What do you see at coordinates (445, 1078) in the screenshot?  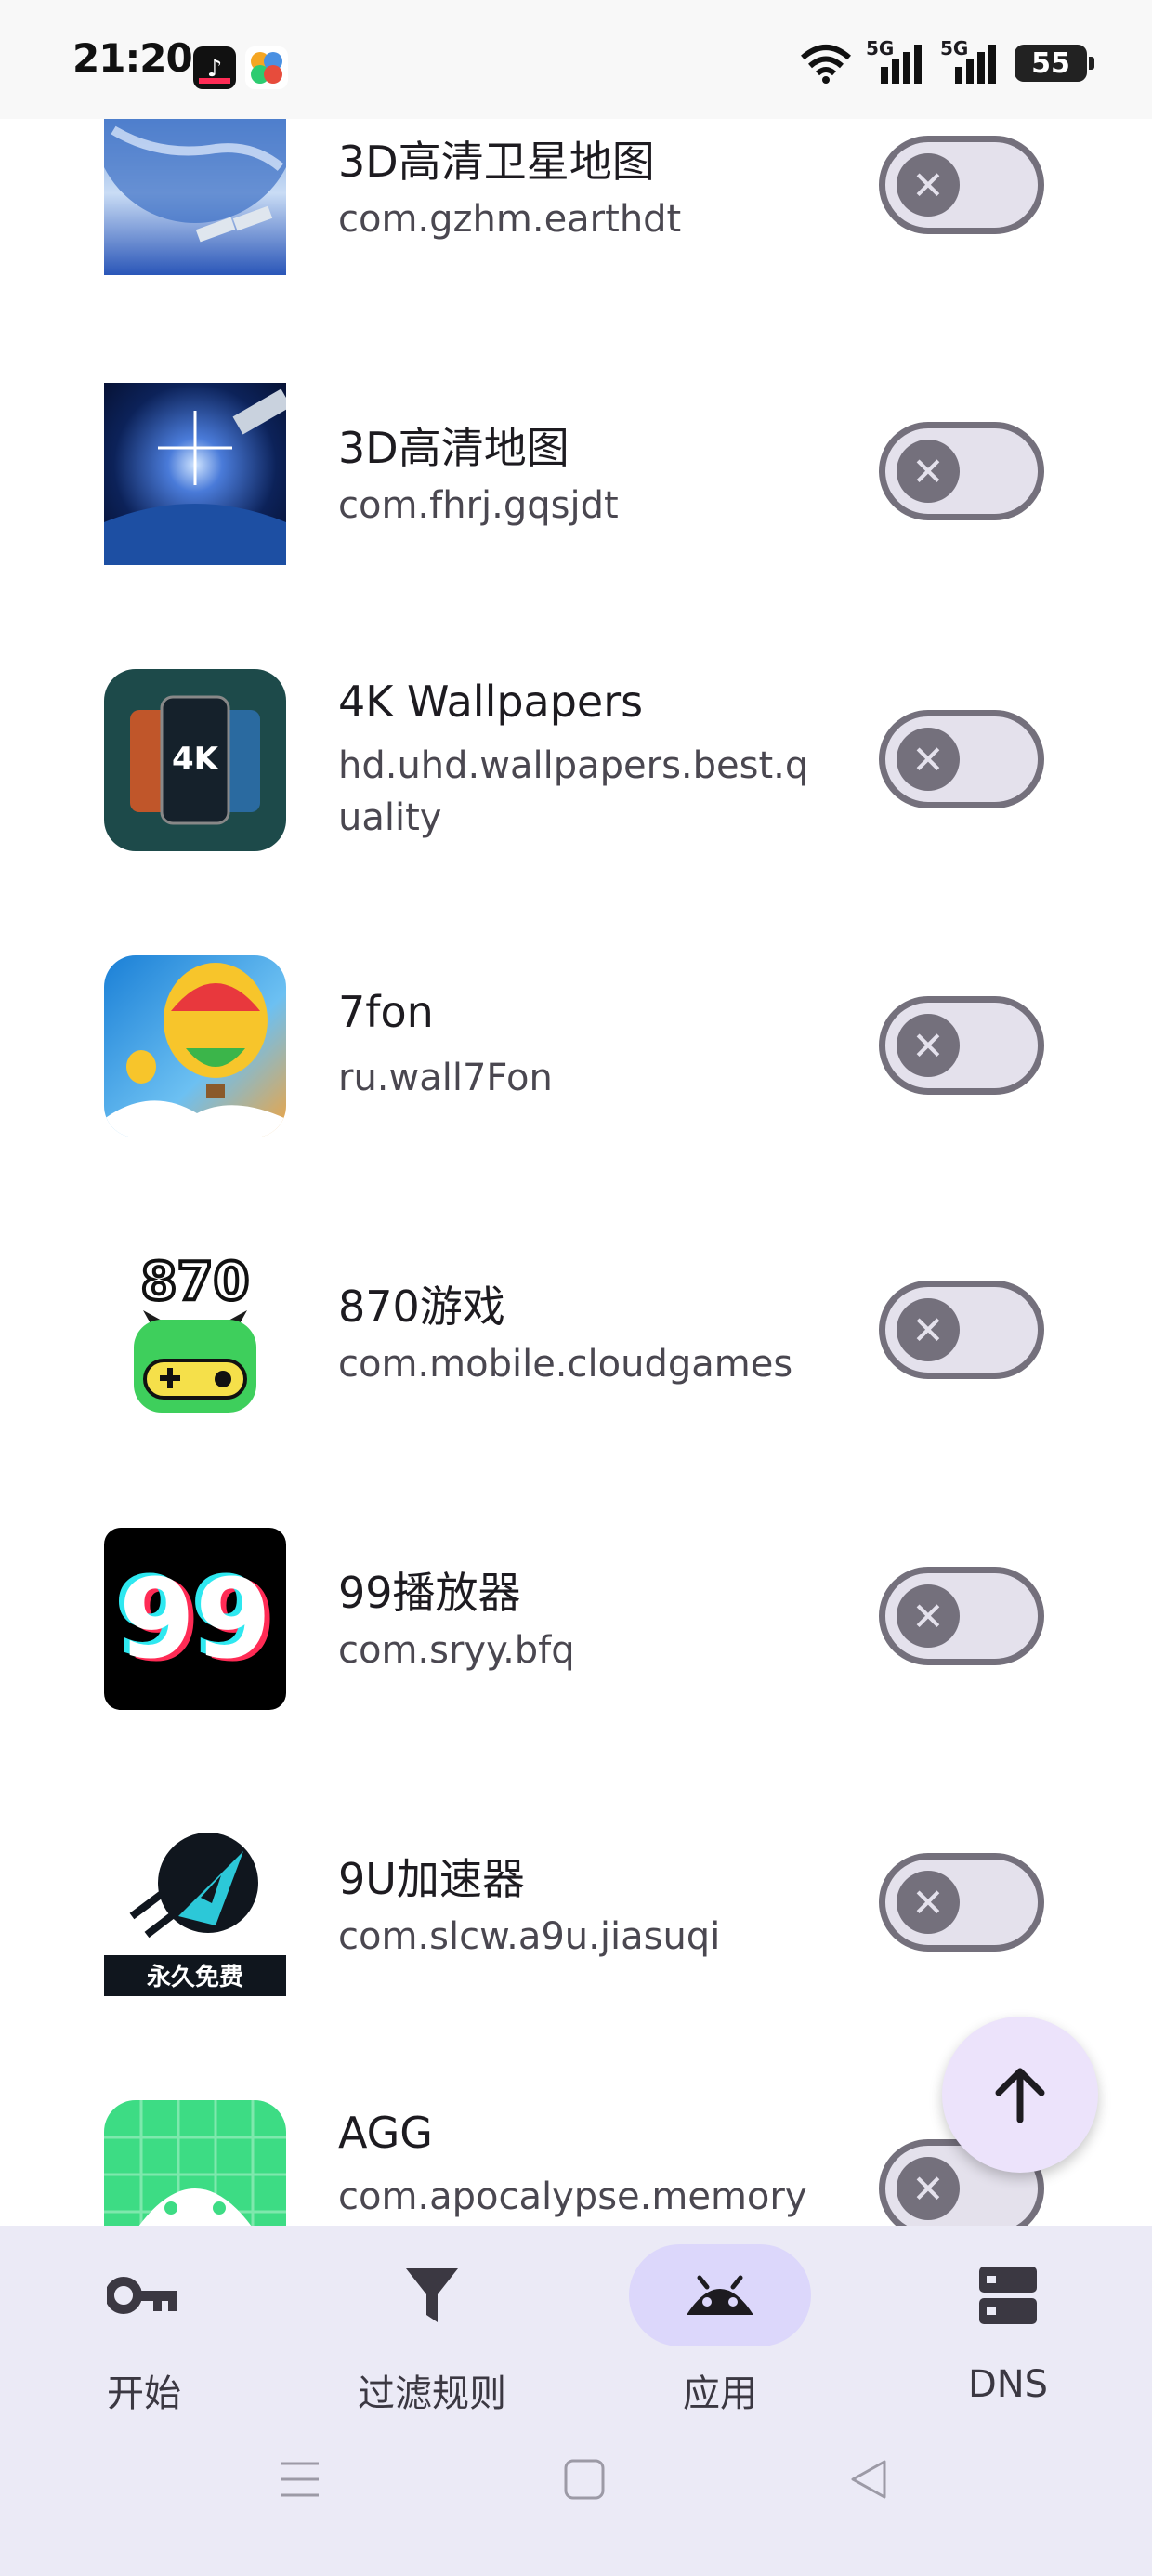 I see `app-package: ru.wall7Fon` at bounding box center [445, 1078].